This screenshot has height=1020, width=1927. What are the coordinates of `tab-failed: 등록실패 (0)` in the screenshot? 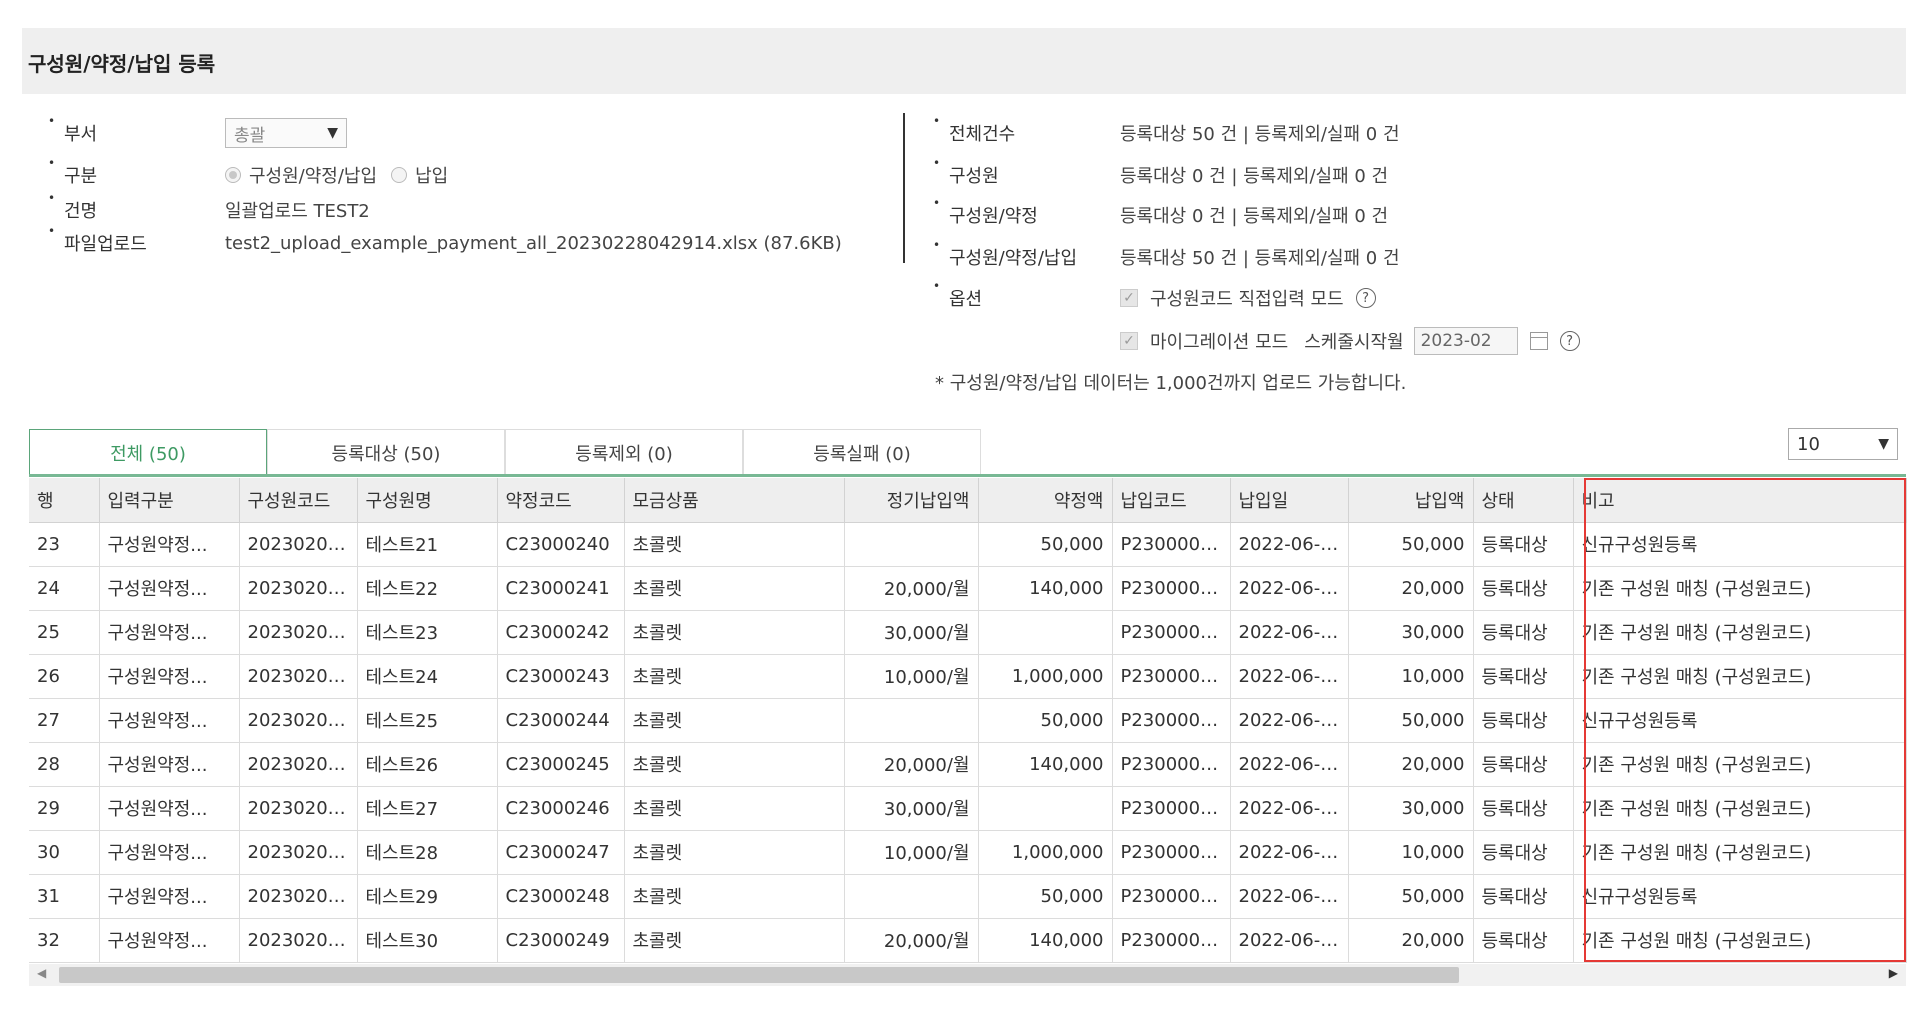 It's located at (862, 452).